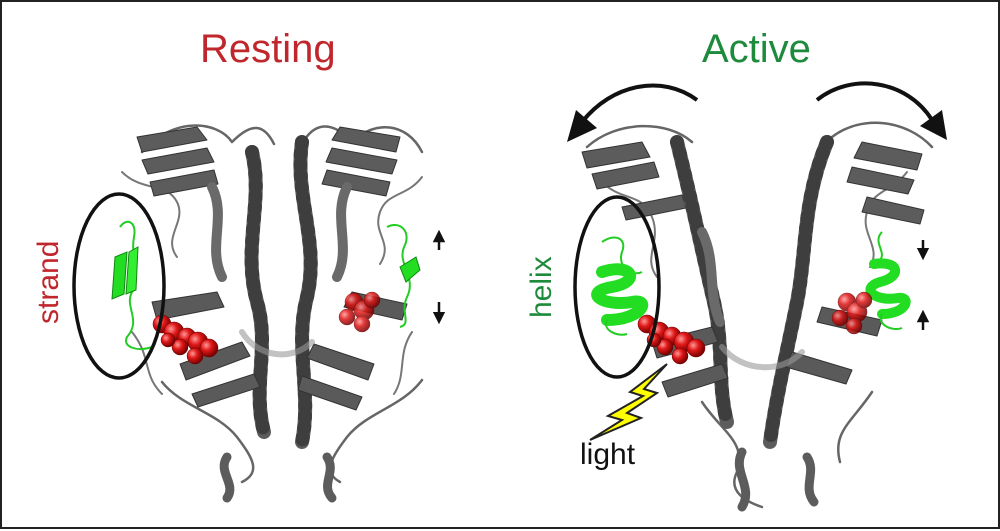  What do you see at coordinates (874, 101) in the screenshot?
I see `active-rotation-arrow-right` at bounding box center [874, 101].